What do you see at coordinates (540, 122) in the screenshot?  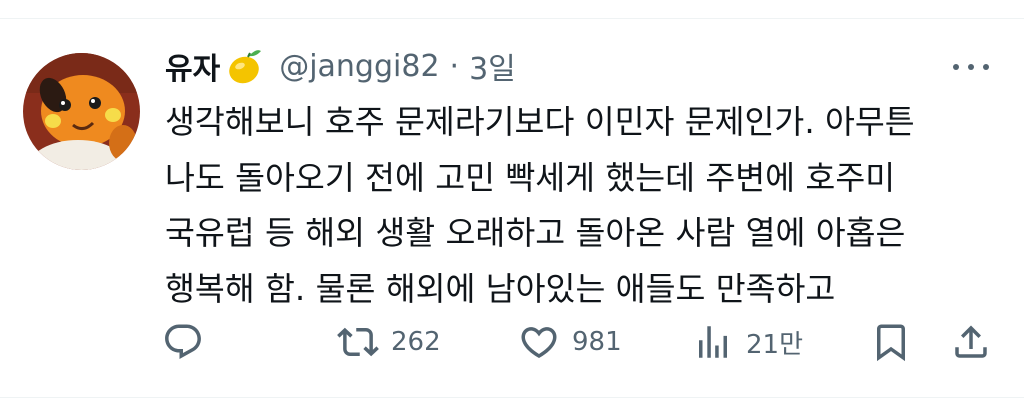 I see `tweet-text-line: 생각해보니 호주 문제라기보다 이민자 문제인가. 아무튼` at bounding box center [540, 122].